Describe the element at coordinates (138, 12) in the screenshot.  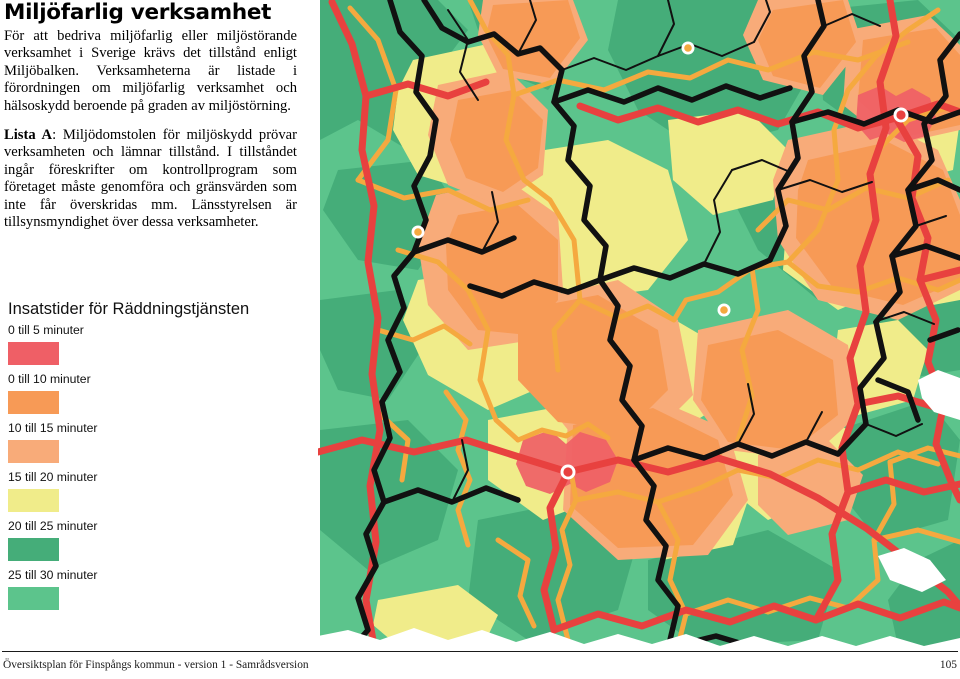
I see `page-title: Miljöfarlig verksamhet` at that location.